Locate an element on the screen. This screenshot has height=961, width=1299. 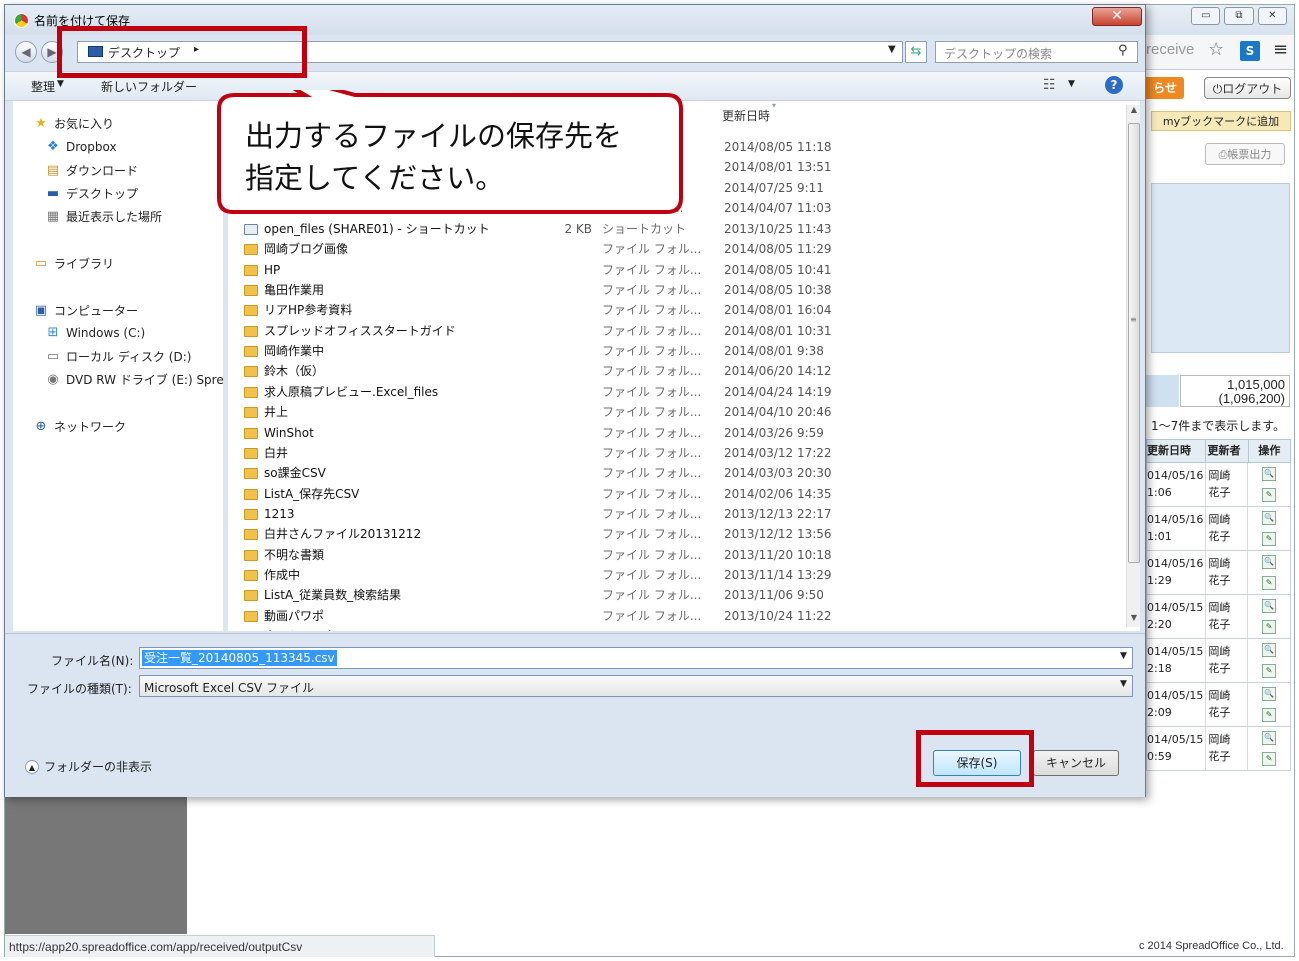
nav-favorites: ★ お気に入り is located at coordinates (73, 123).